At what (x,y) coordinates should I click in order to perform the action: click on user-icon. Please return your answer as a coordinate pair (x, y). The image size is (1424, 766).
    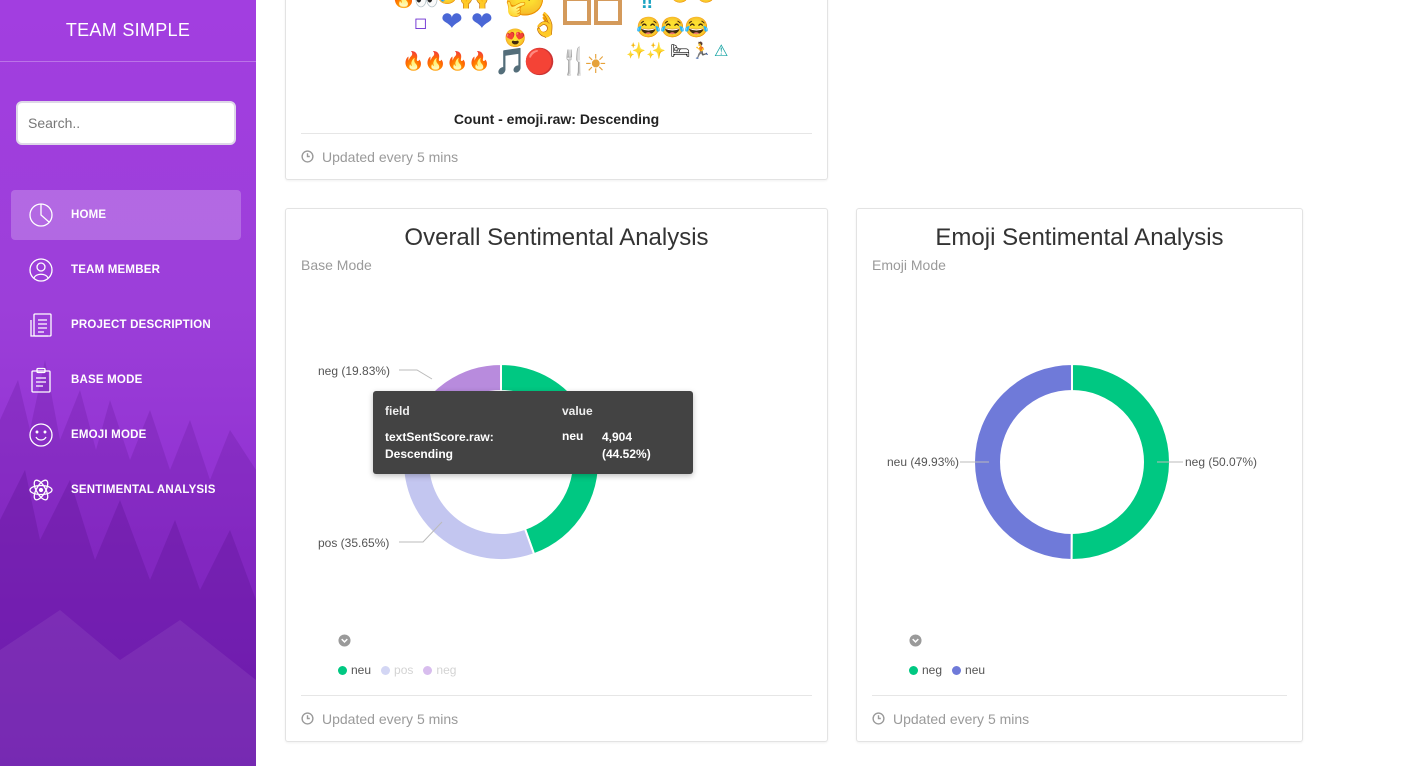
    Looking at the image, I should click on (41, 270).